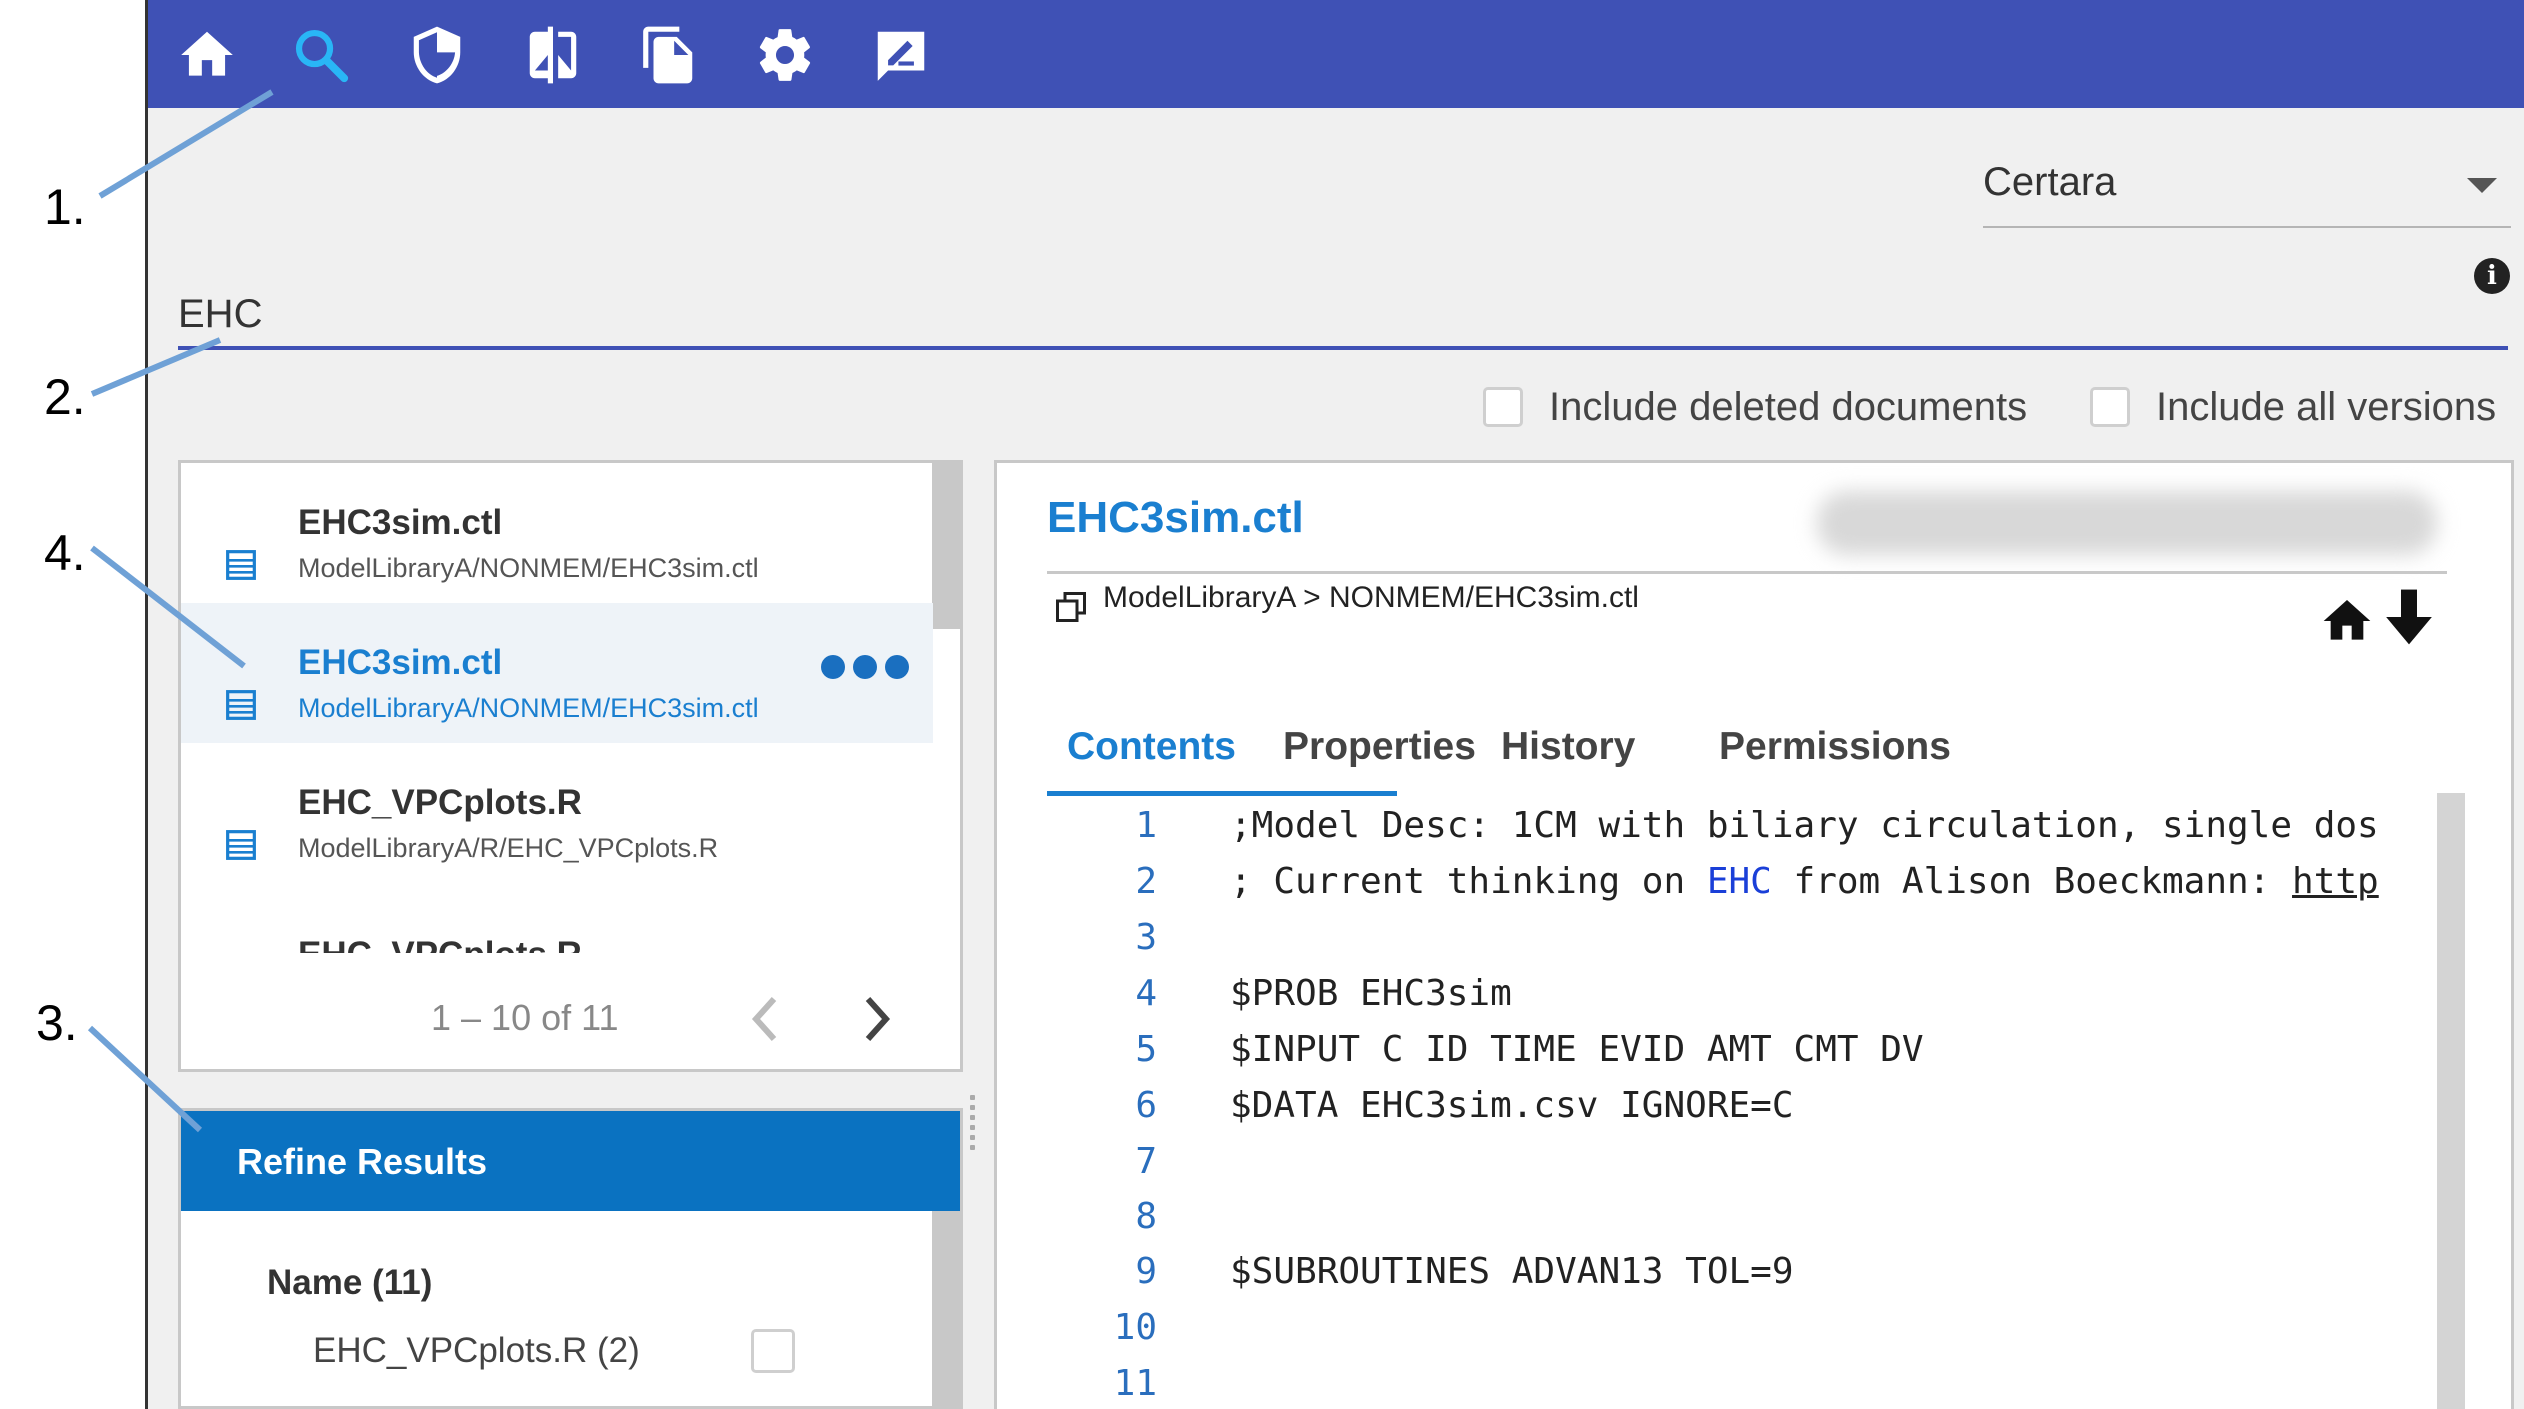 This screenshot has height=1409, width=2524. What do you see at coordinates (1468, 881) in the screenshot?
I see `line-text-prefix: ; Current thinking on` at bounding box center [1468, 881].